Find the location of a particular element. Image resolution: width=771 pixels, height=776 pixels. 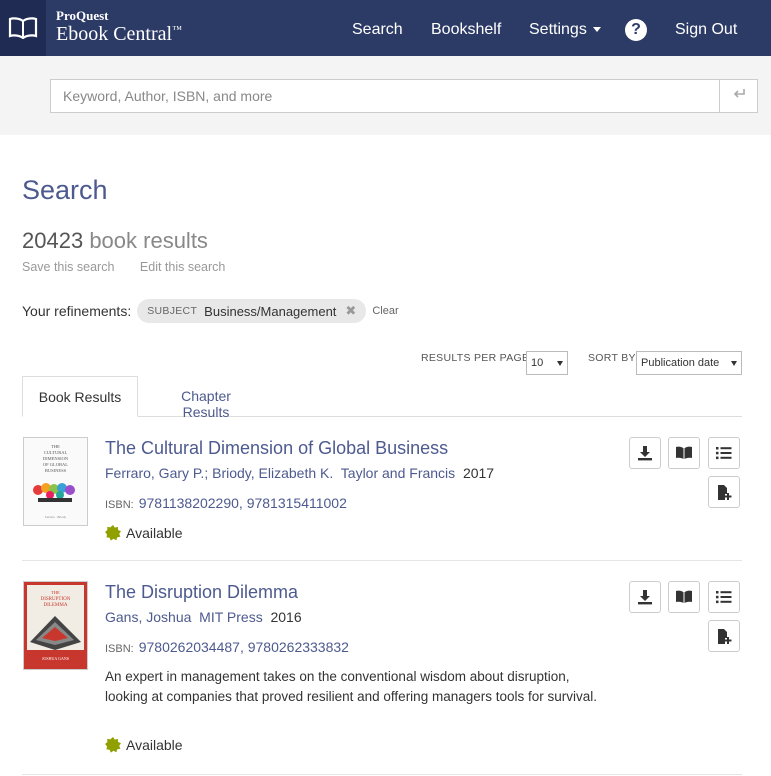

result-count-label: book results is located at coordinates (148, 240).